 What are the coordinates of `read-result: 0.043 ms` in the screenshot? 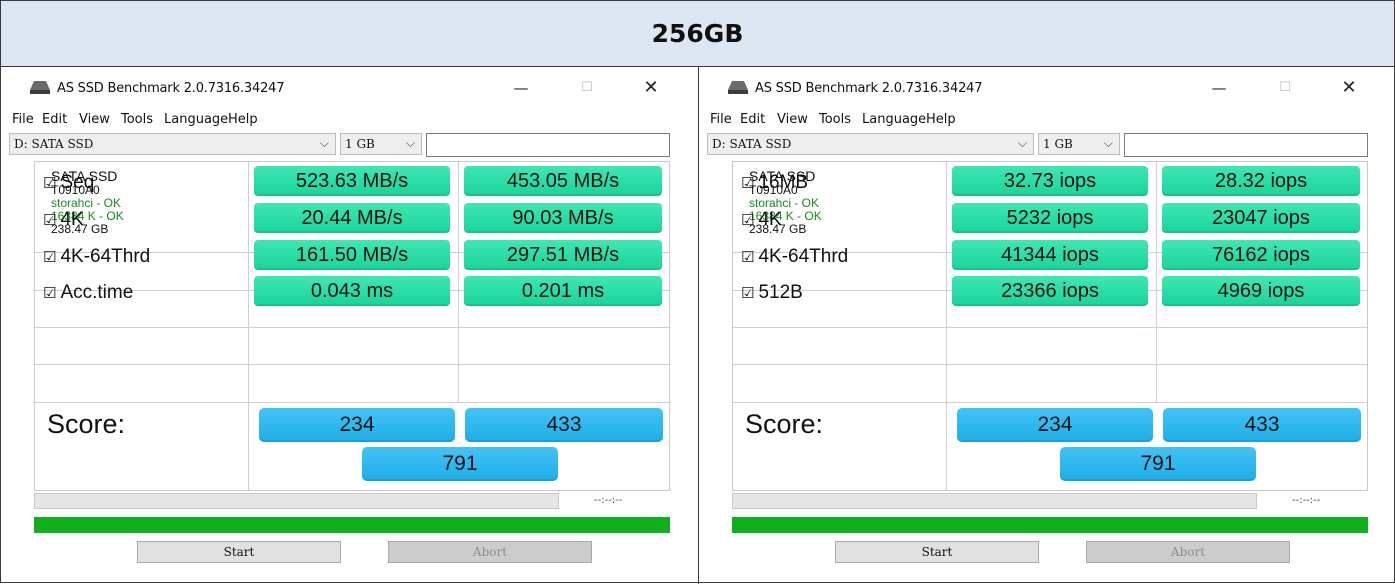 It's located at (352, 291).